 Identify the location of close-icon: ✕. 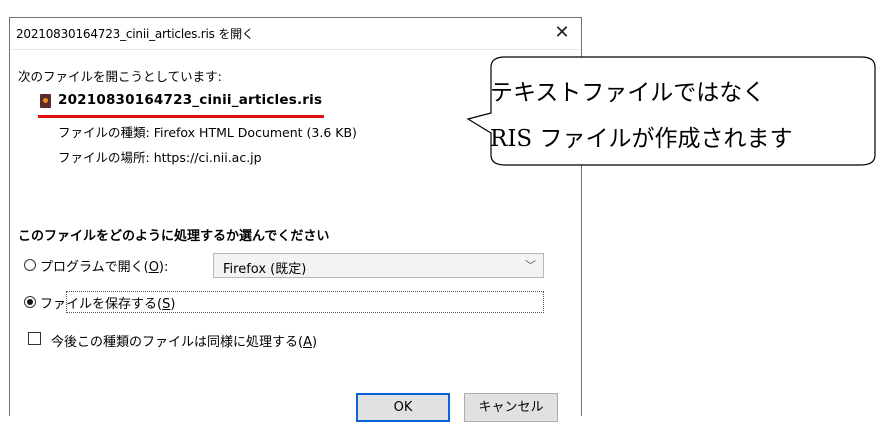
(562, 32).